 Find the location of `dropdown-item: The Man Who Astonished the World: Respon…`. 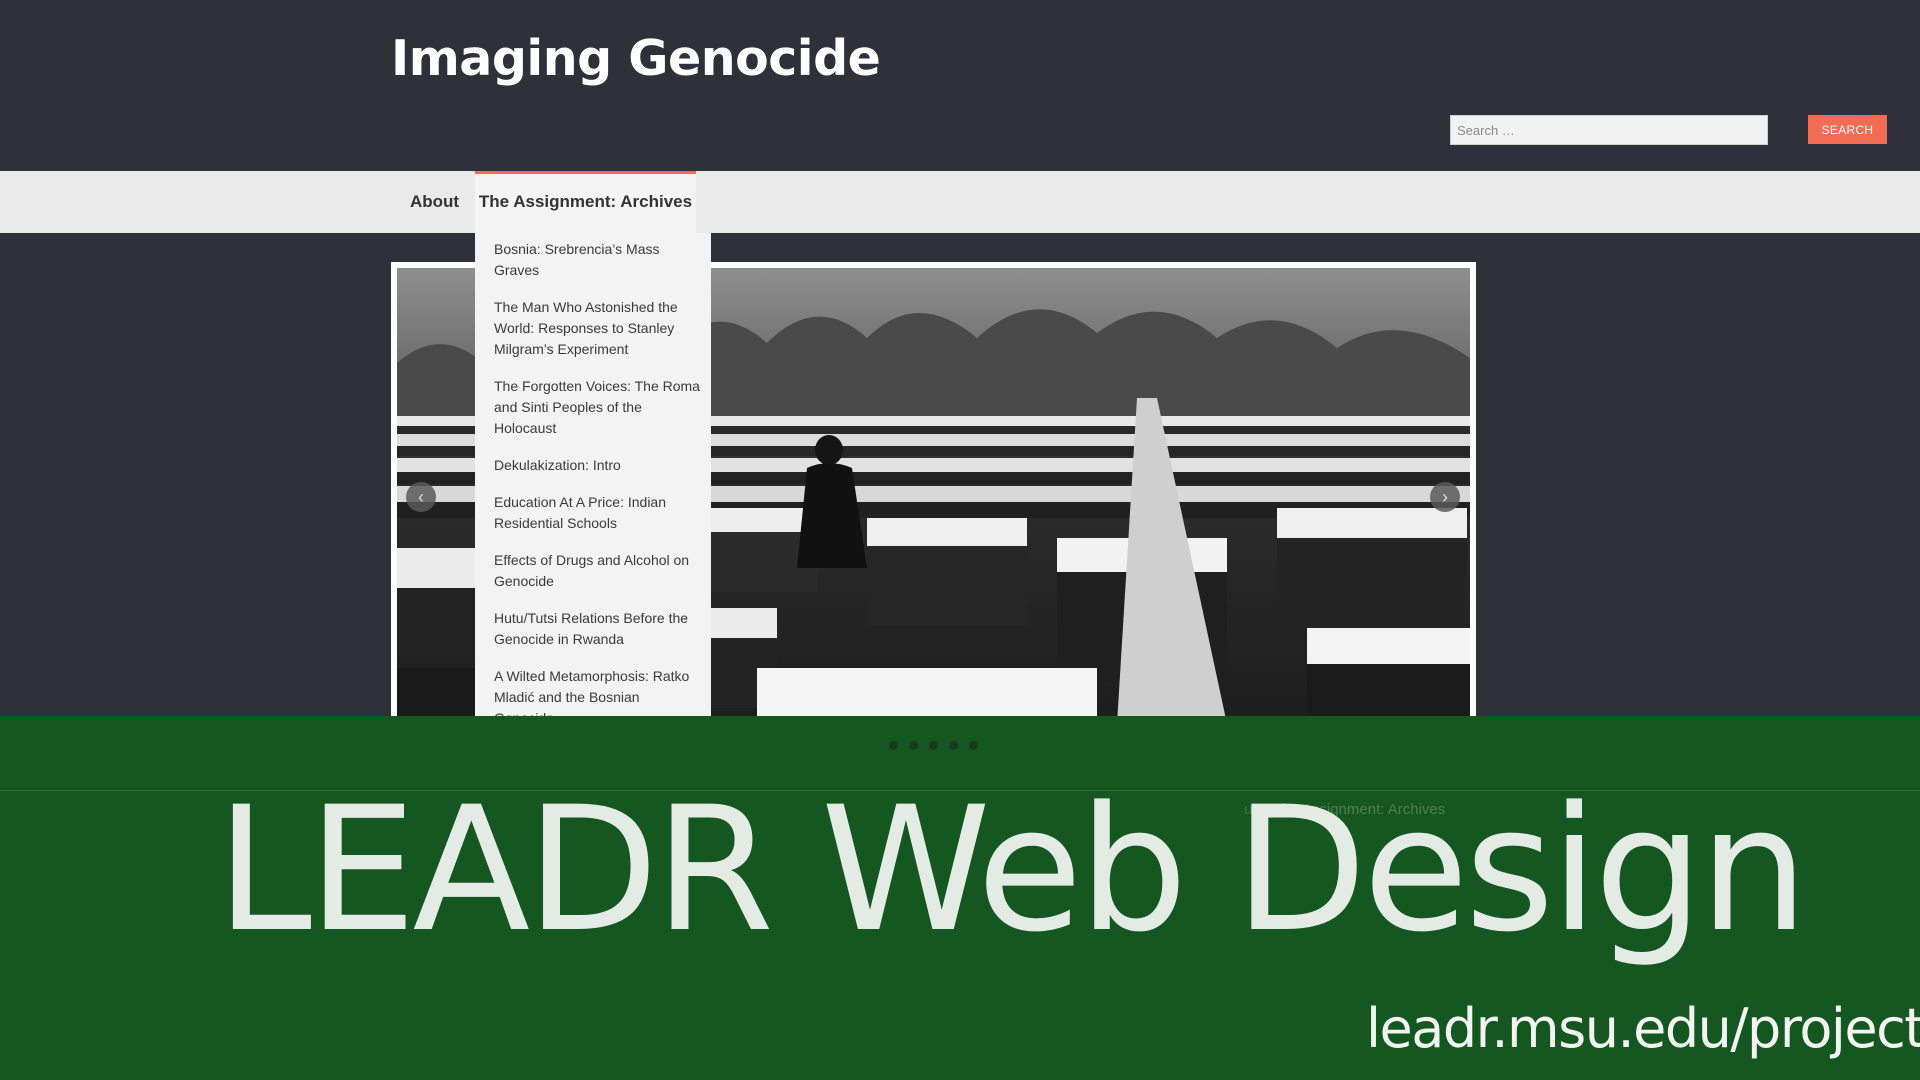

dropdown-item: The Man Who Astonished the World: Respon… is located at coordinates (597, 328).